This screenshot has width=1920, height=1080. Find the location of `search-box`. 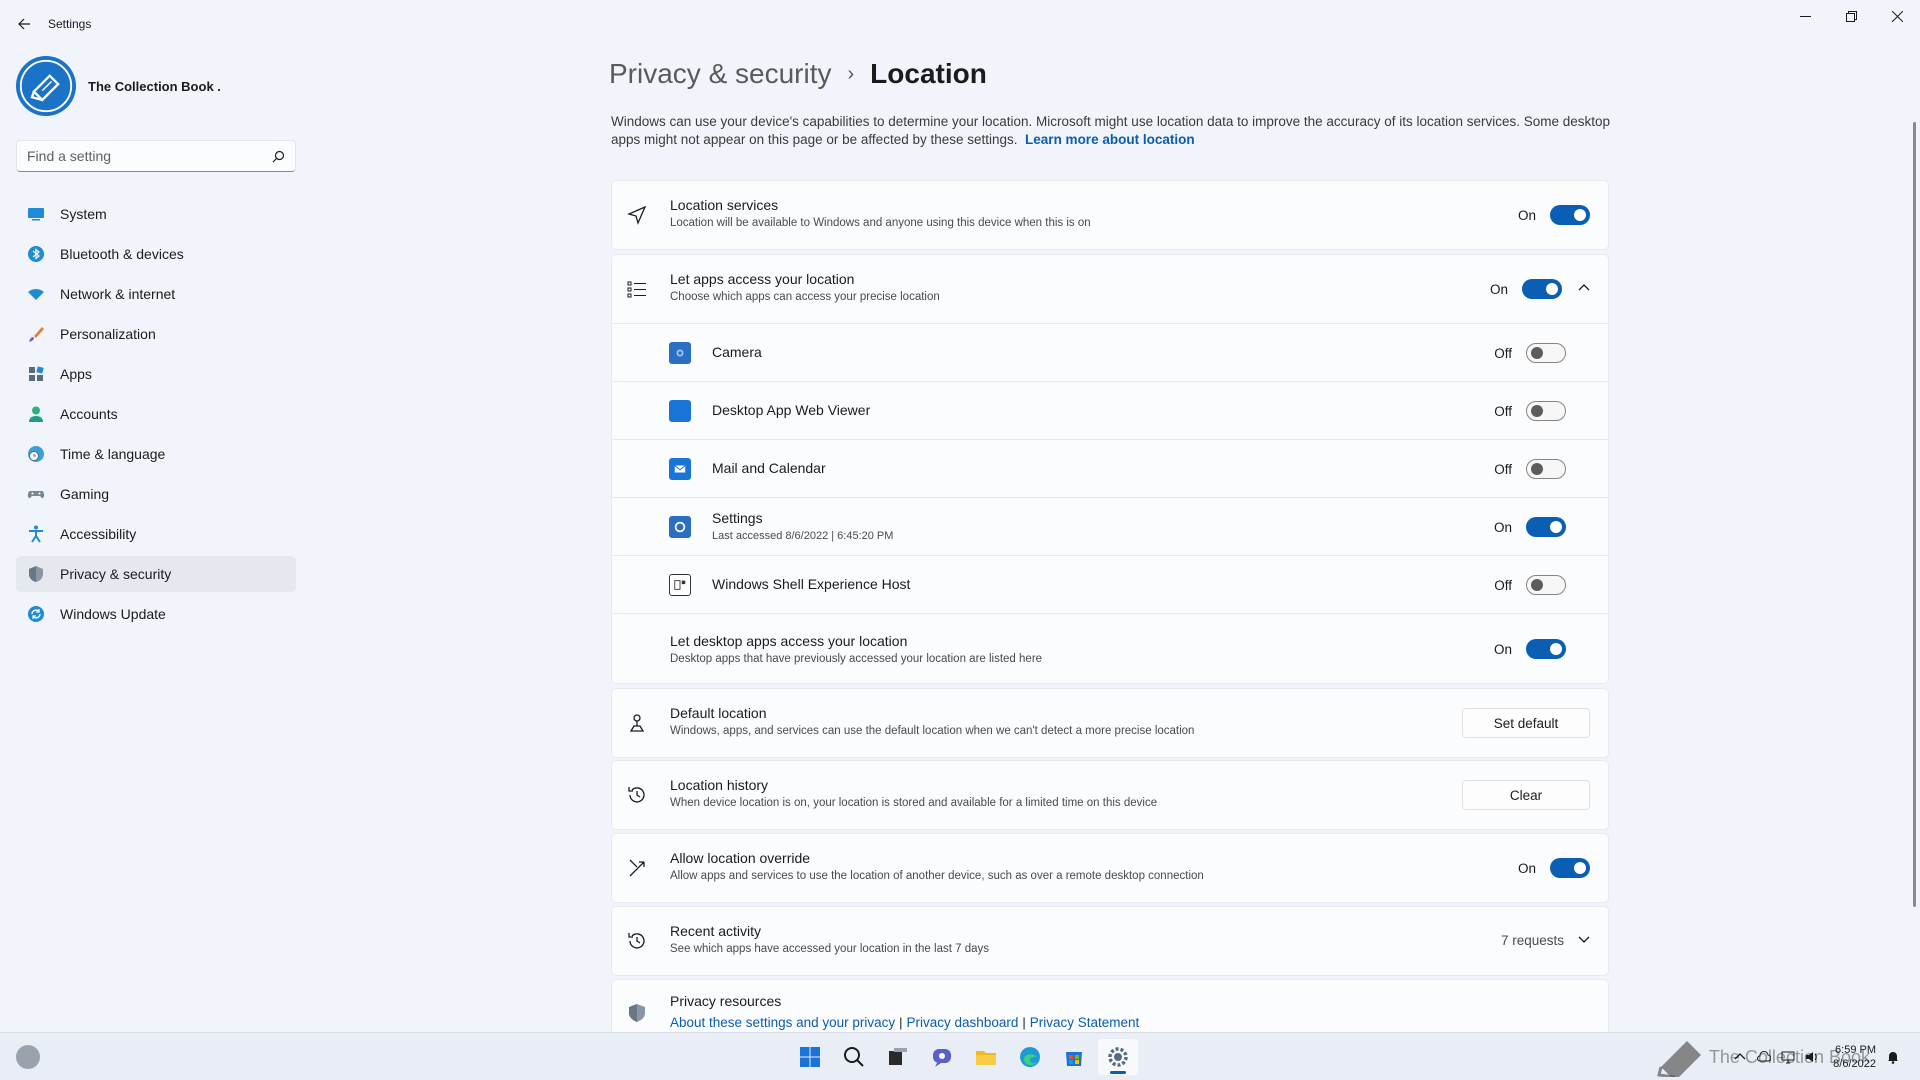

search-box is located at coordinates (156, 156).